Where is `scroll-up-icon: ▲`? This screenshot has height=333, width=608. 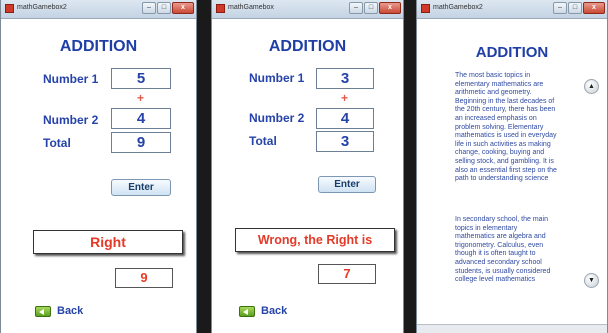 scroll-up-icon: ▲ is located at coordinates (591, 86).